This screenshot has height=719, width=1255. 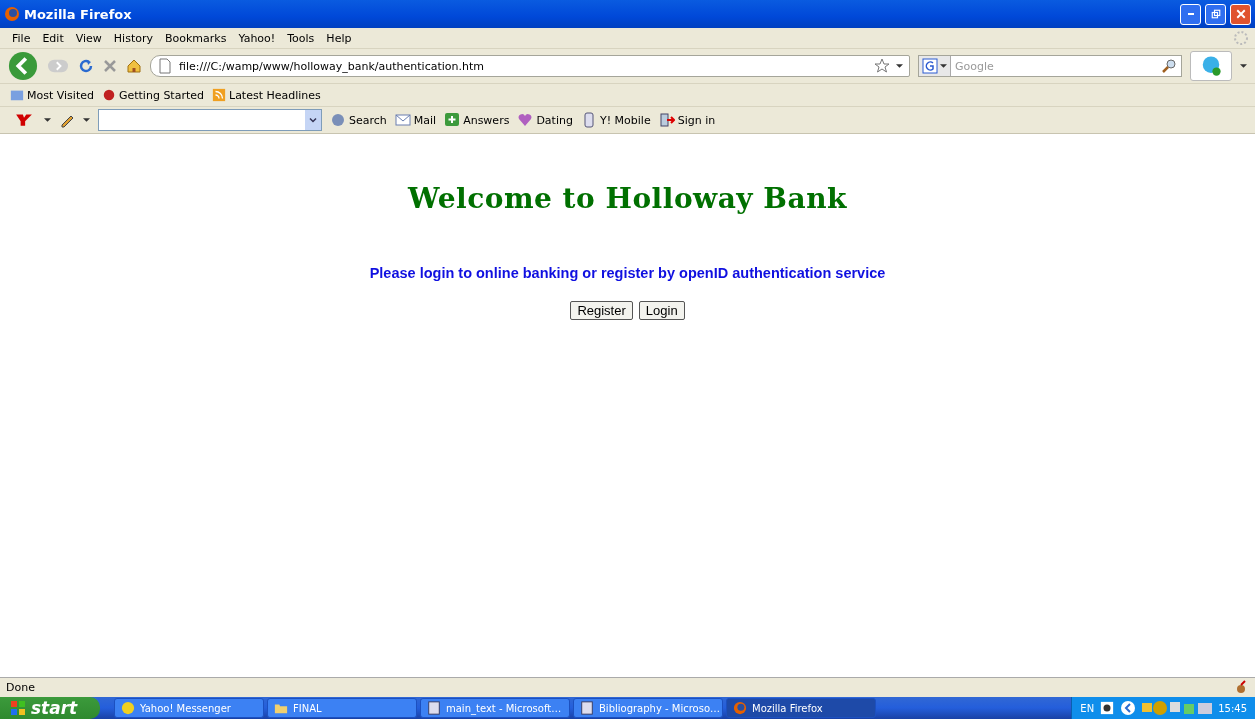 I want to click on envelope-icon, so click(x=402, y=120).